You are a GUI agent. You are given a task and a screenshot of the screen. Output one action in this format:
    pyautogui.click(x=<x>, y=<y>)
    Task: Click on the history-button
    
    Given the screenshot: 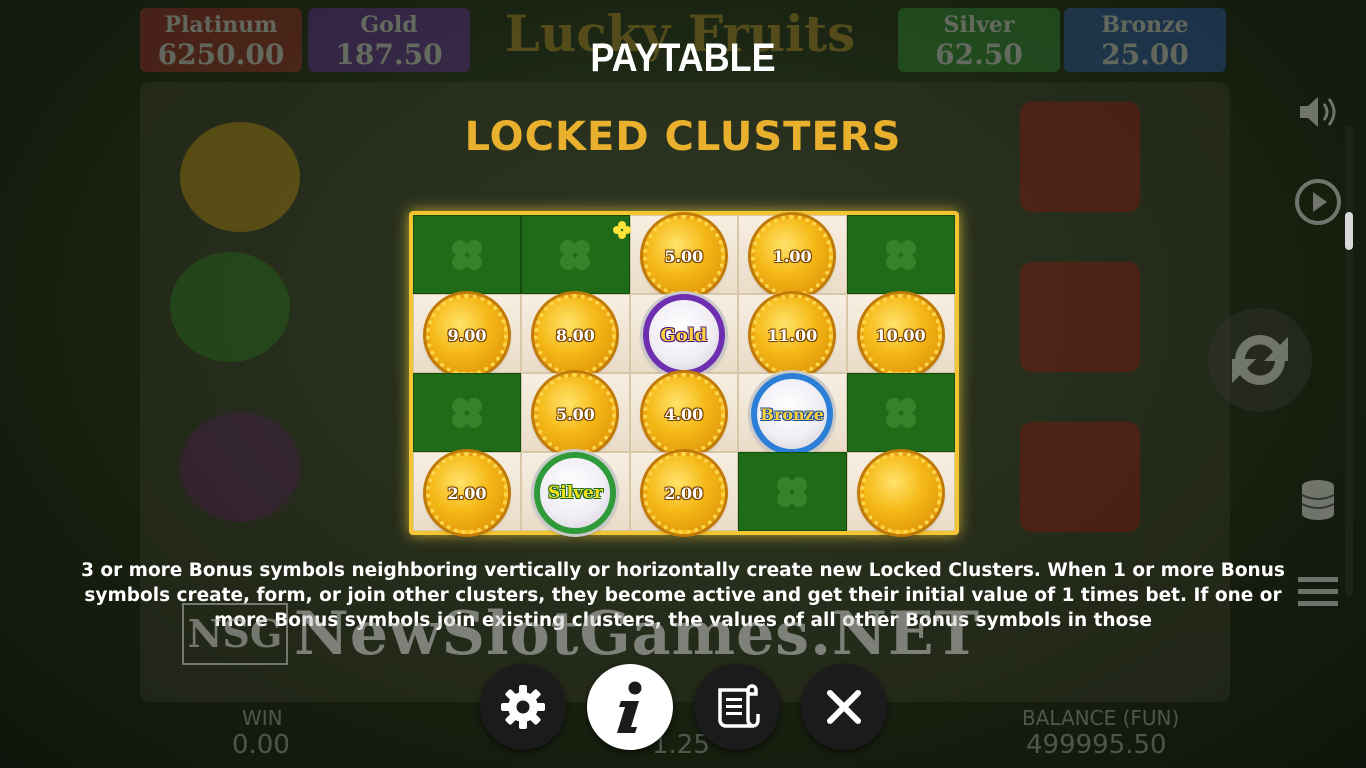 What is the action you would take?
    pyautogui.click(x=737, y=707)
    